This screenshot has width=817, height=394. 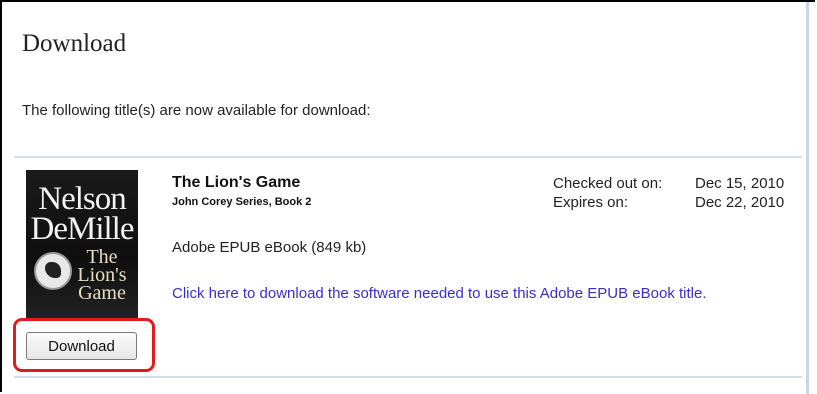 I want to click on right-border, so click(x=807, y=198).